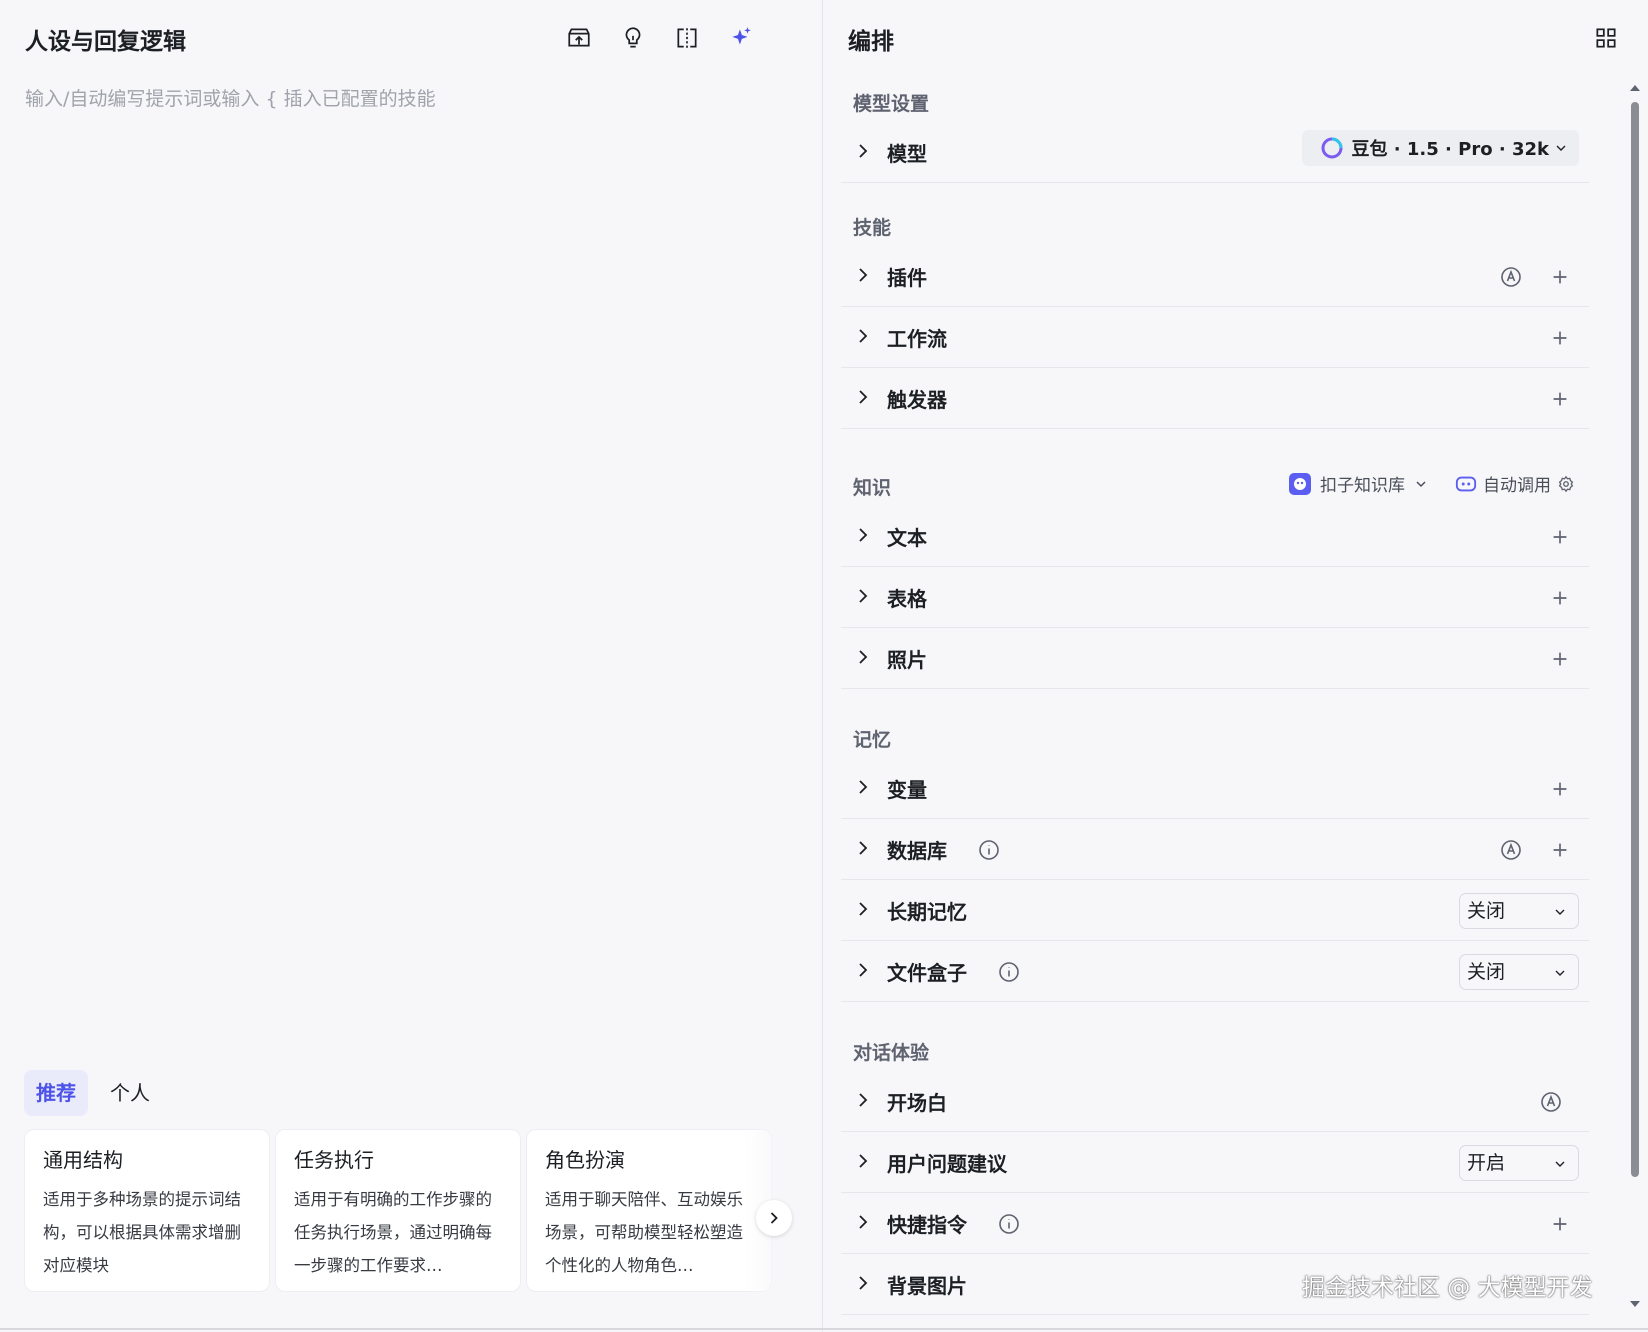 This screenshot has width=1648, height=1332. I want to click on row-workflow: 工作流, so click(1215, 337).